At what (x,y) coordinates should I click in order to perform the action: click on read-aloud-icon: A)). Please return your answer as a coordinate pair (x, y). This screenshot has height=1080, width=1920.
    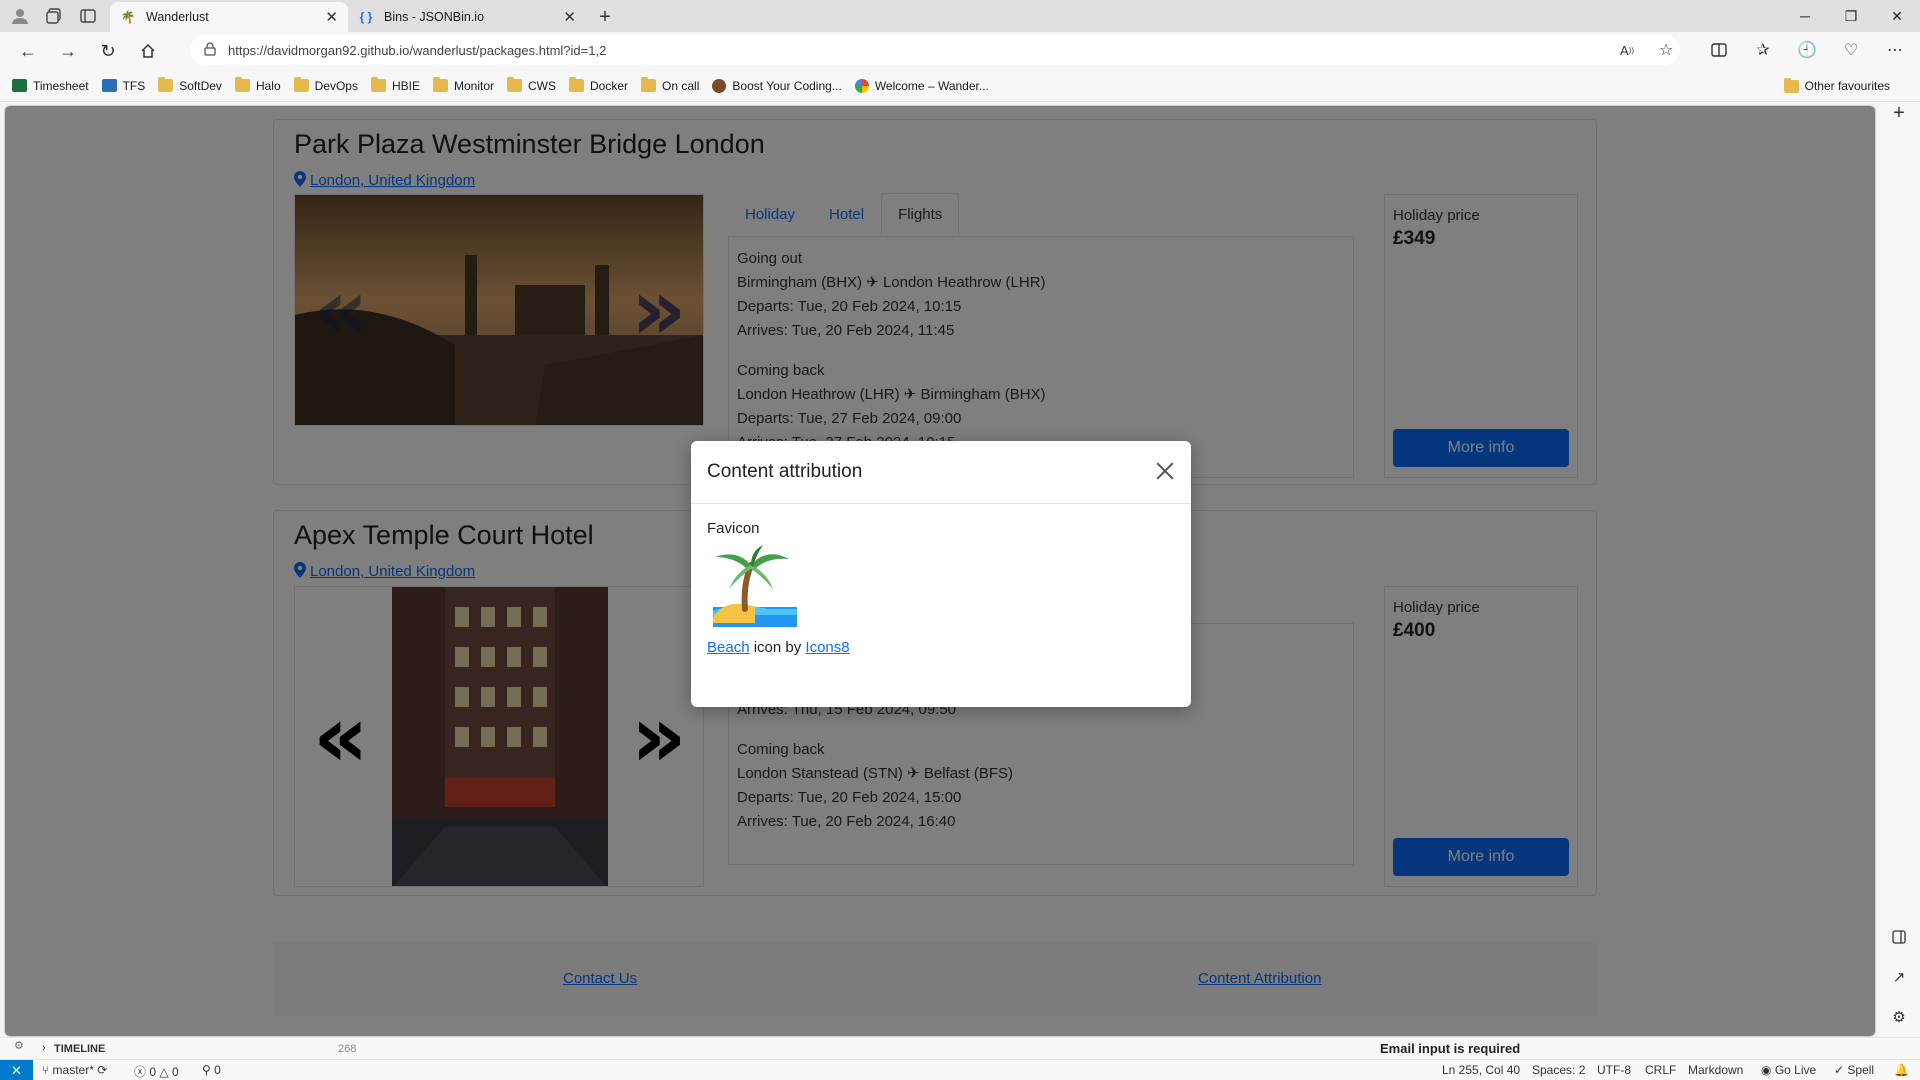
    Looking at the image, I should click on (1627, 50).